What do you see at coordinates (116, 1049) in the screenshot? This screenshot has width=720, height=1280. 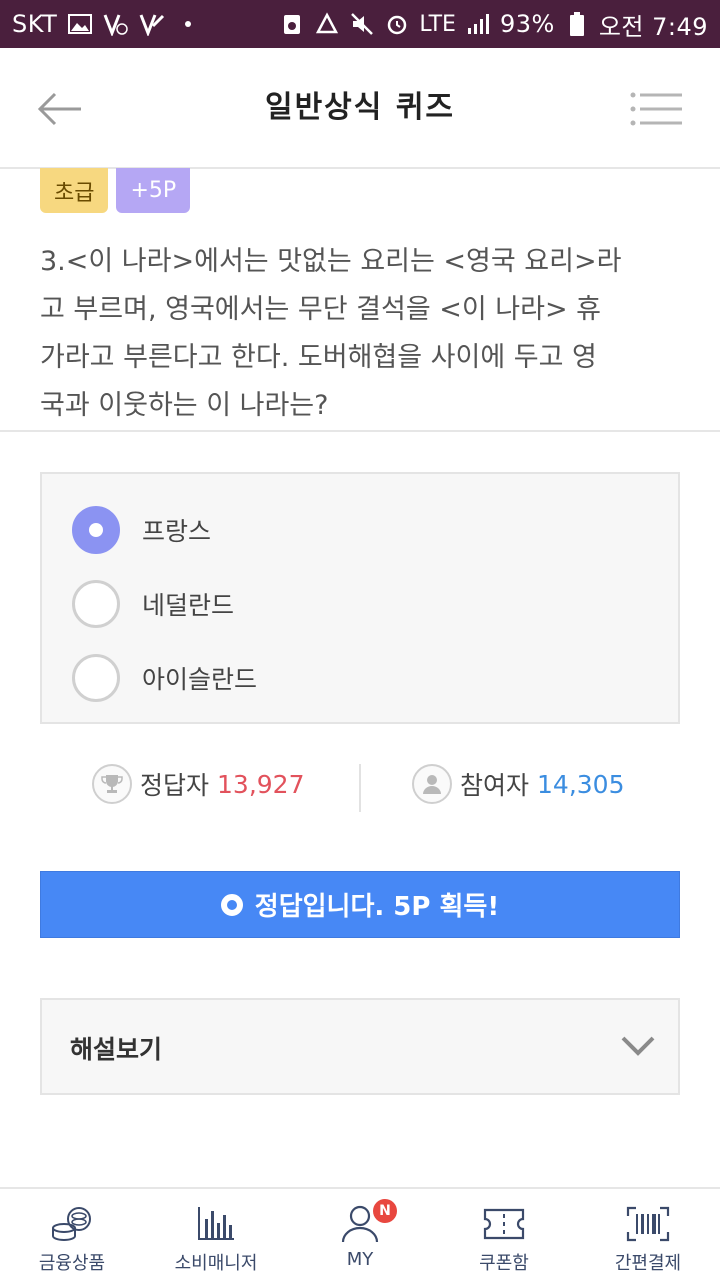 I see `explanation-label: 해설보기` at bounding box center [116, 1049].